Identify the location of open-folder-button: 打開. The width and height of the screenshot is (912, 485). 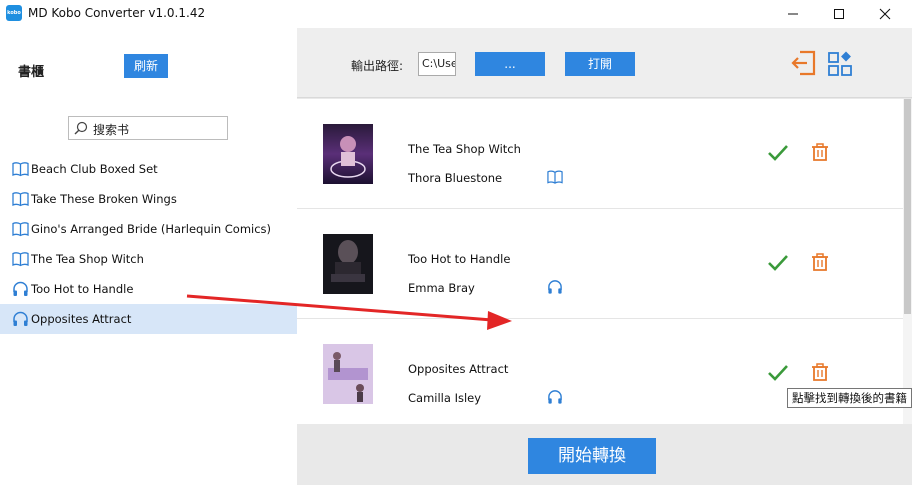
(600, 64).